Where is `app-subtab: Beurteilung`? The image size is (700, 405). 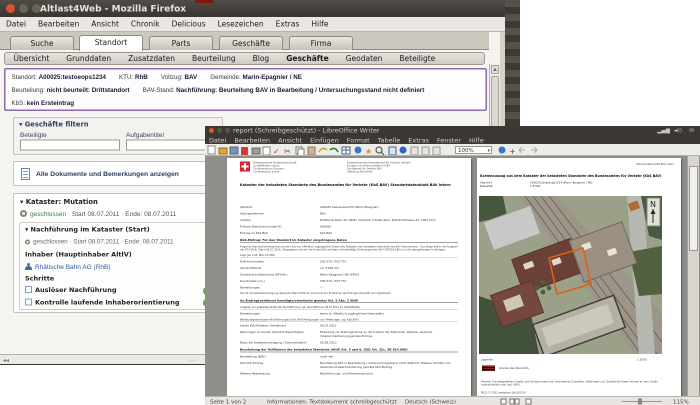
app-subtab: Beurteilung is located at coordinates (214, 59).